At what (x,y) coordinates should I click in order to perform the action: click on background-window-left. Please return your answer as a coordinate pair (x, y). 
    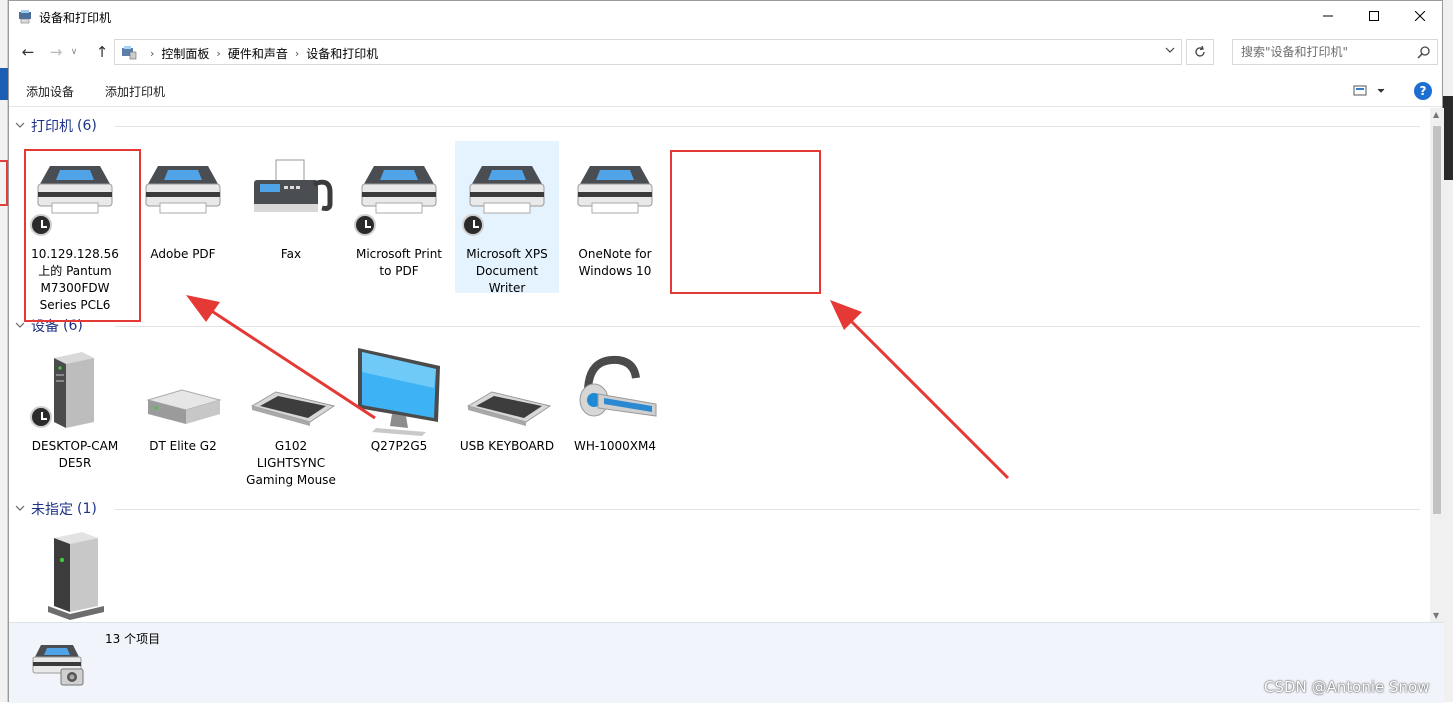
    Looking at the image, I should click on (4, 351).